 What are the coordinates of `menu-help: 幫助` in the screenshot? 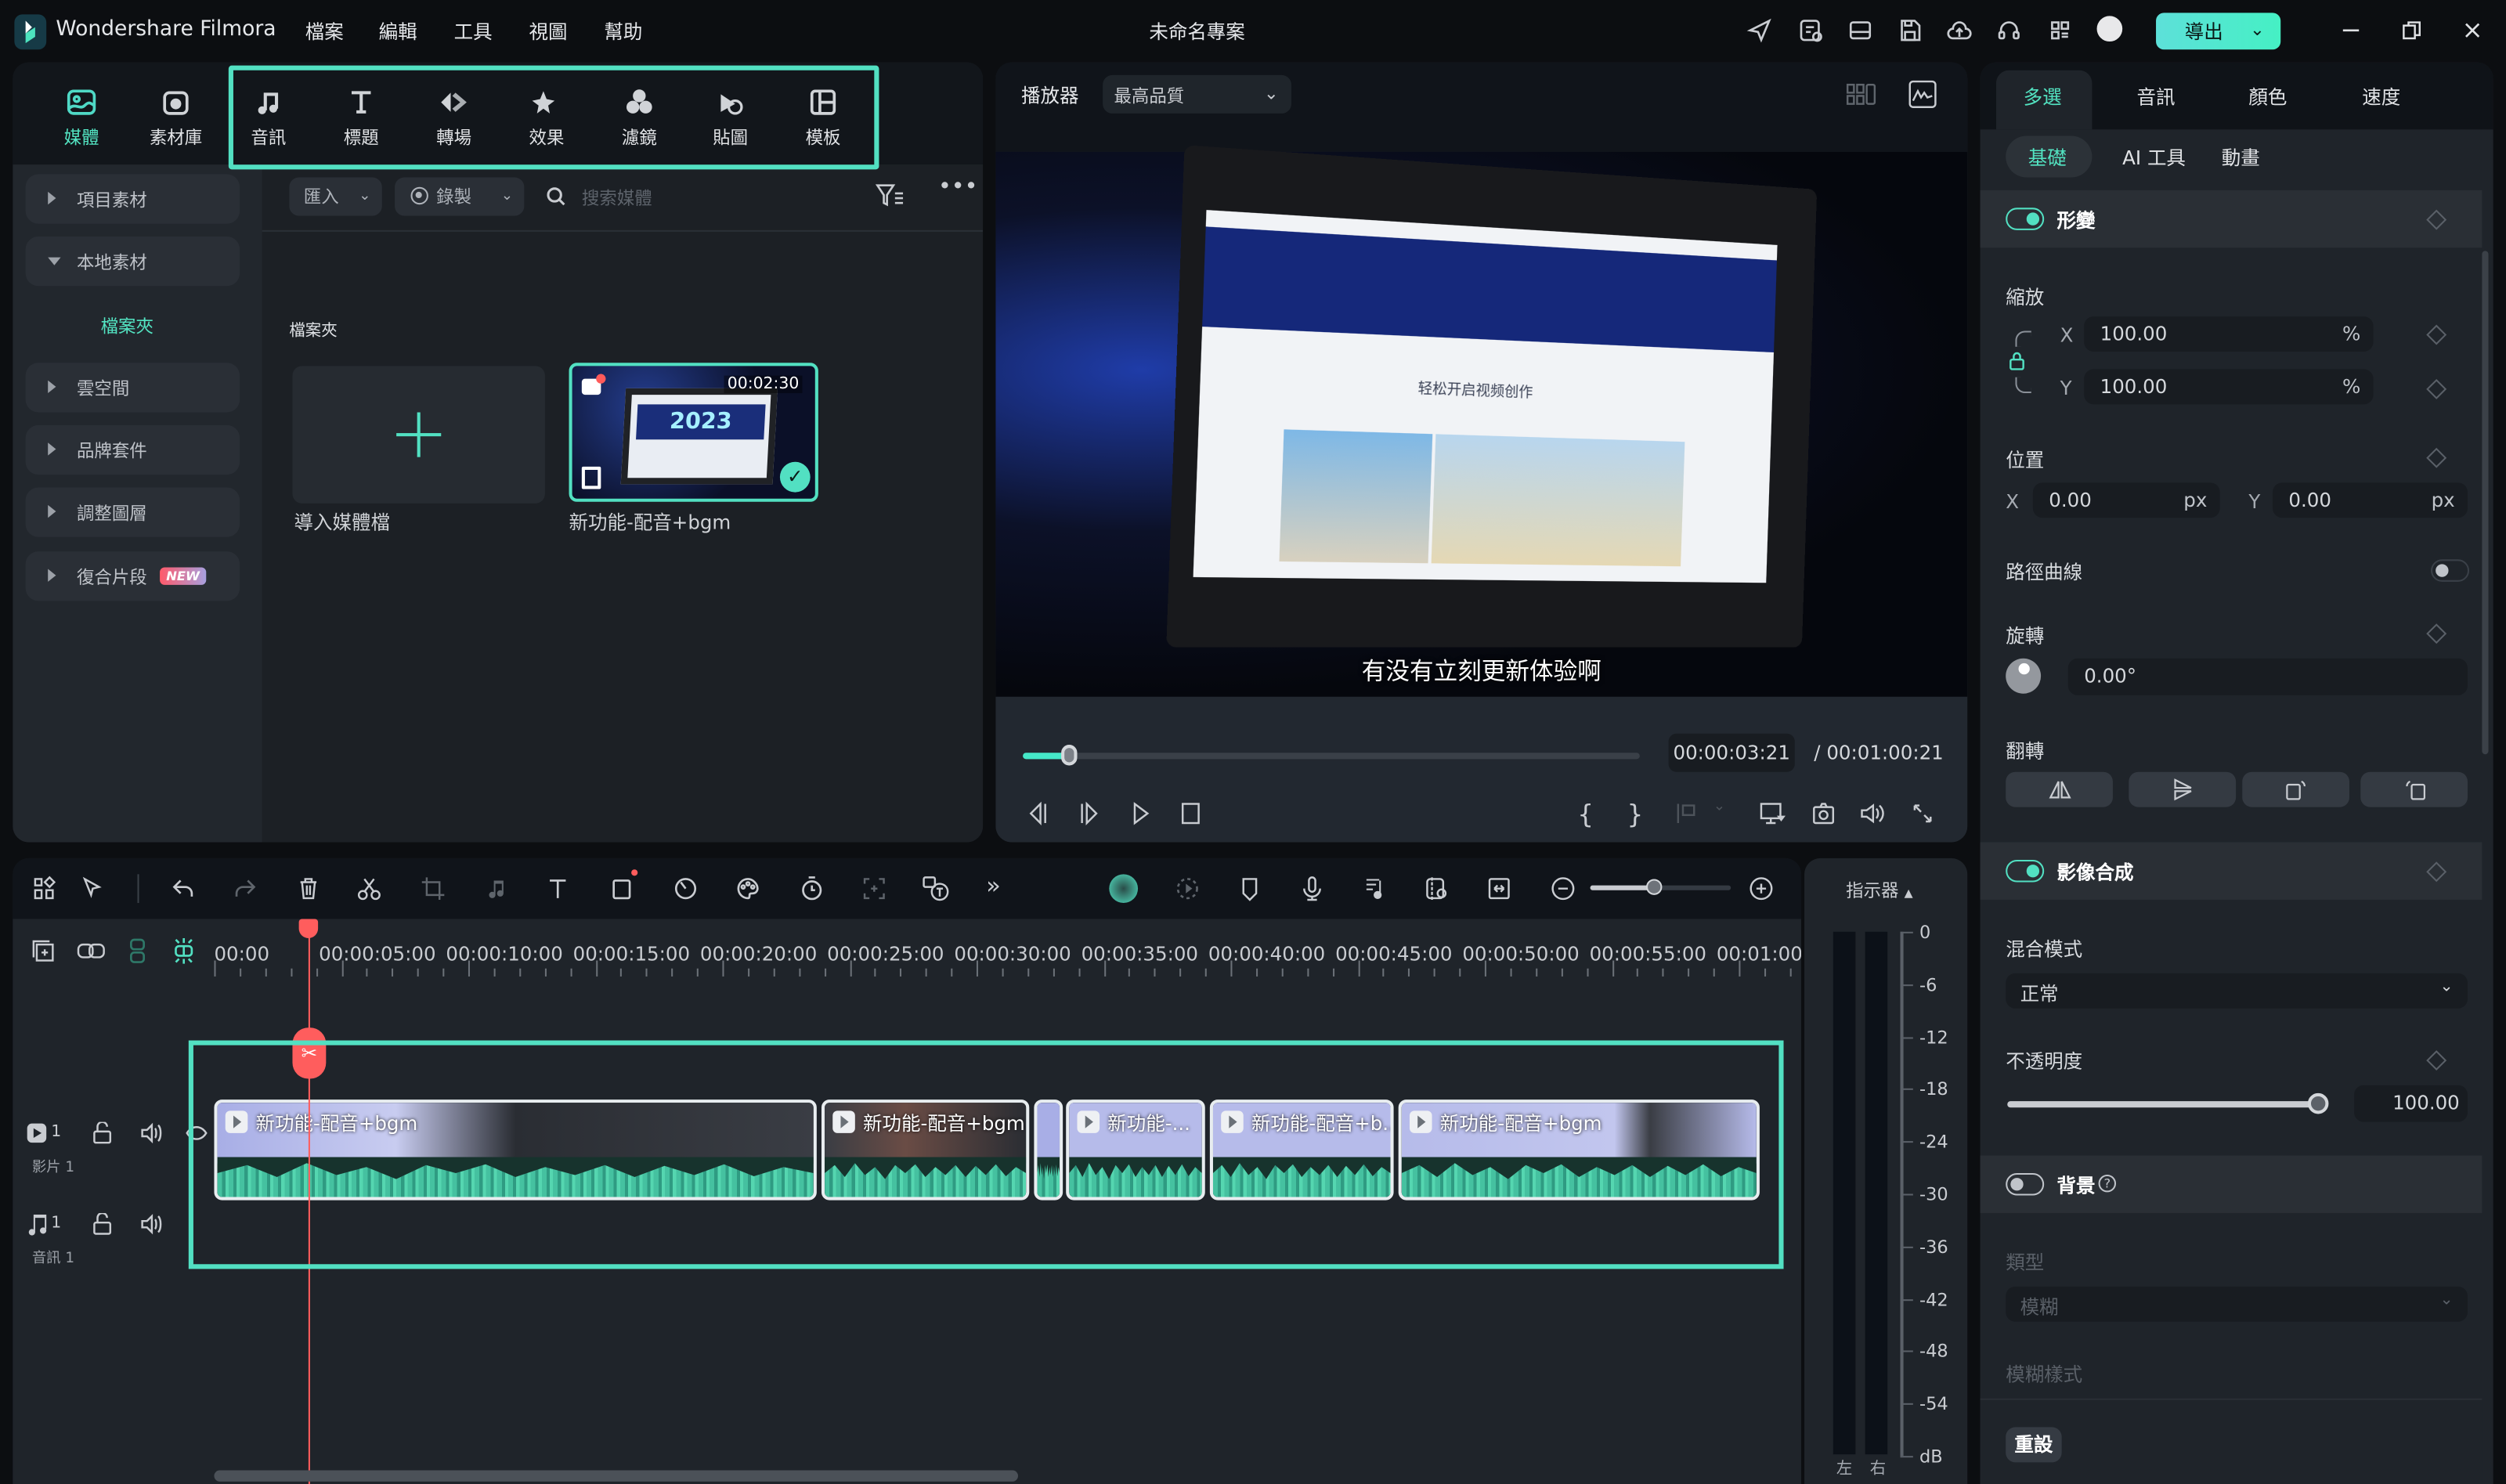 It's located at (623, 31).